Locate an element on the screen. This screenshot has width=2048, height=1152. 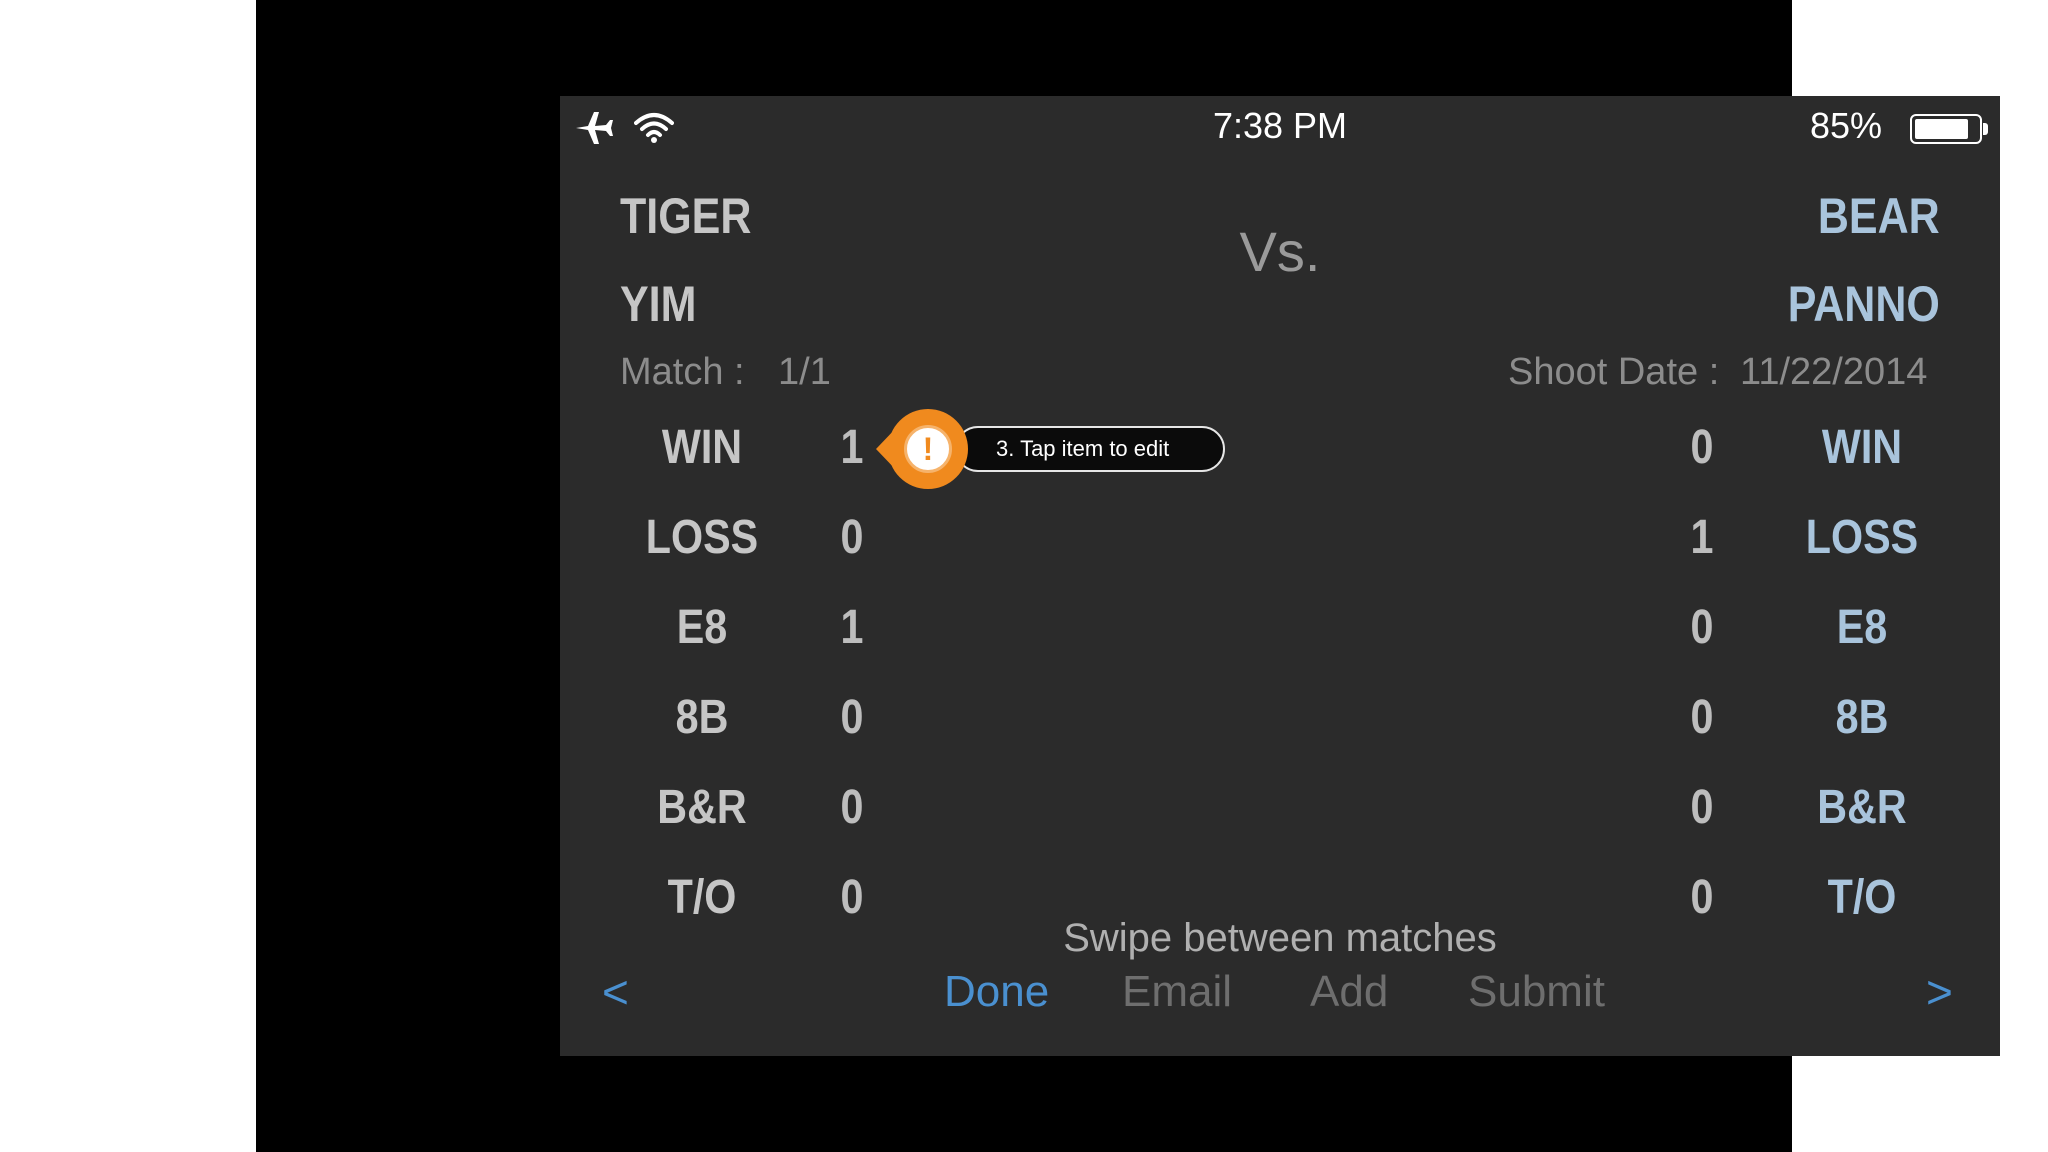
battery-level is located at coordinates (1941, 129).